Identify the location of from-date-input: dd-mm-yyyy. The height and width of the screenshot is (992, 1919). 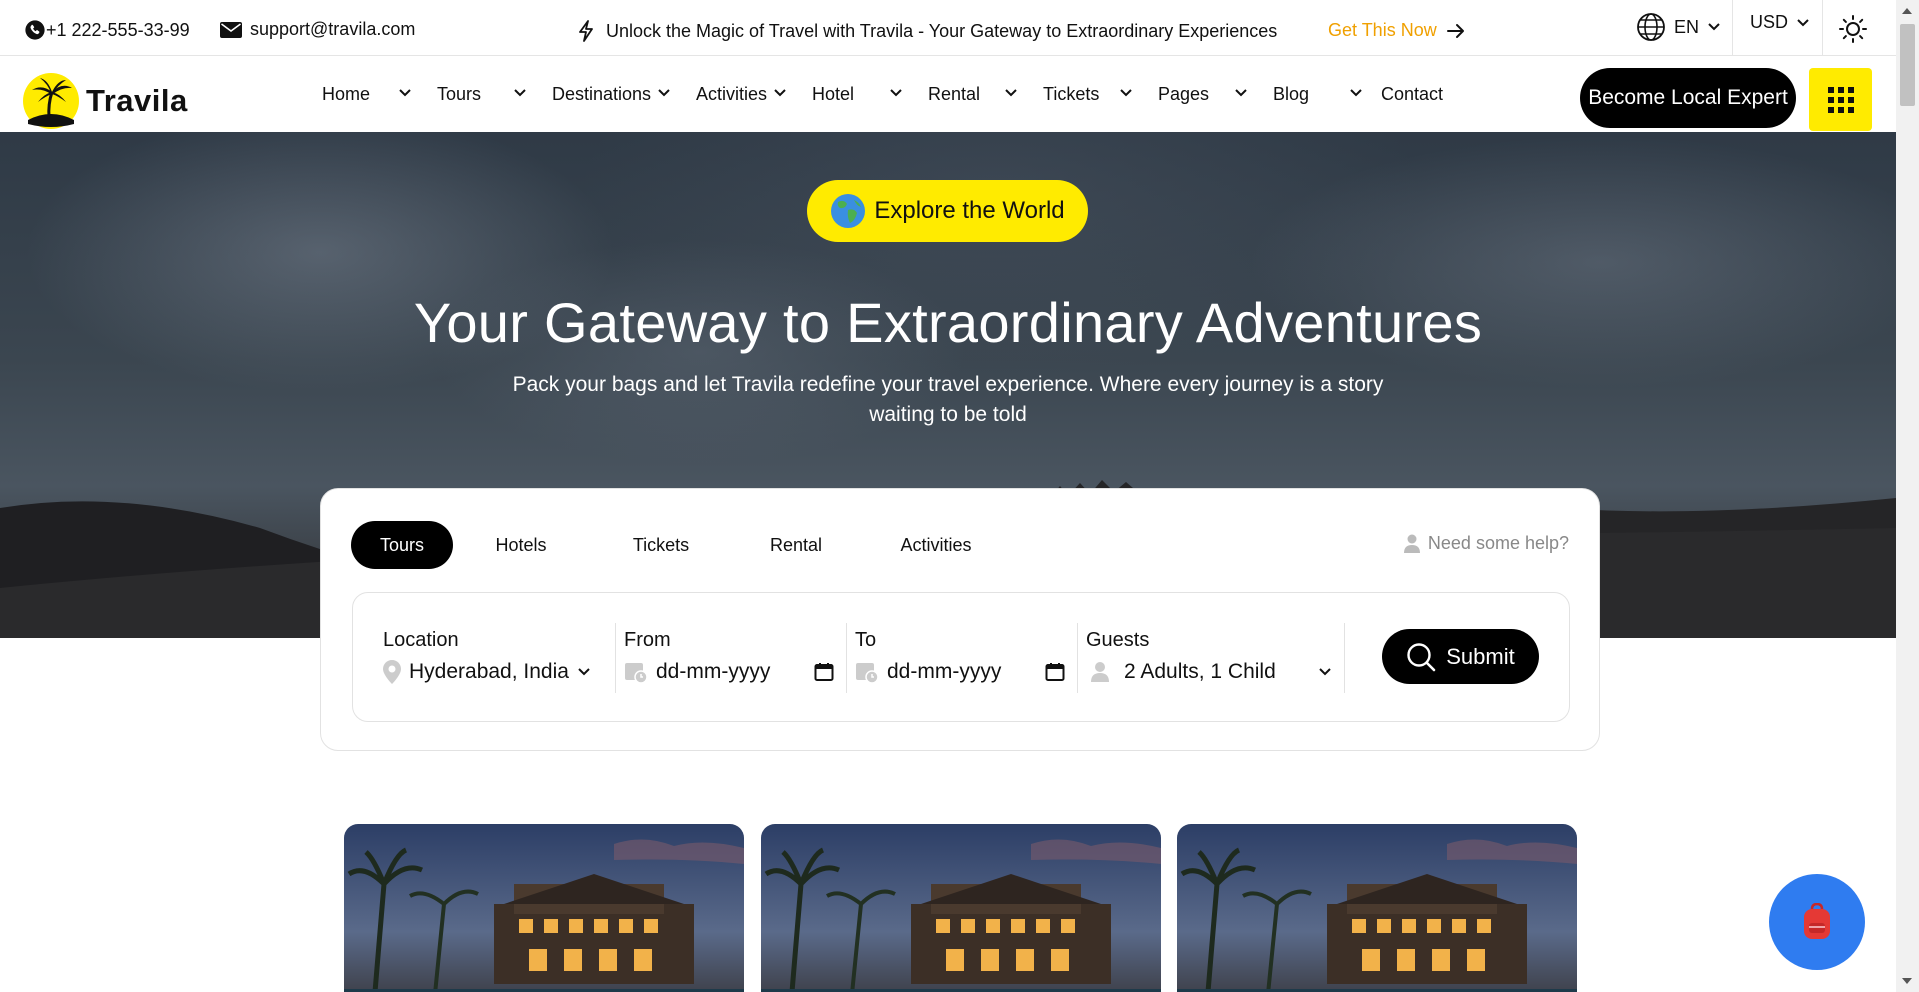
(713, 671).